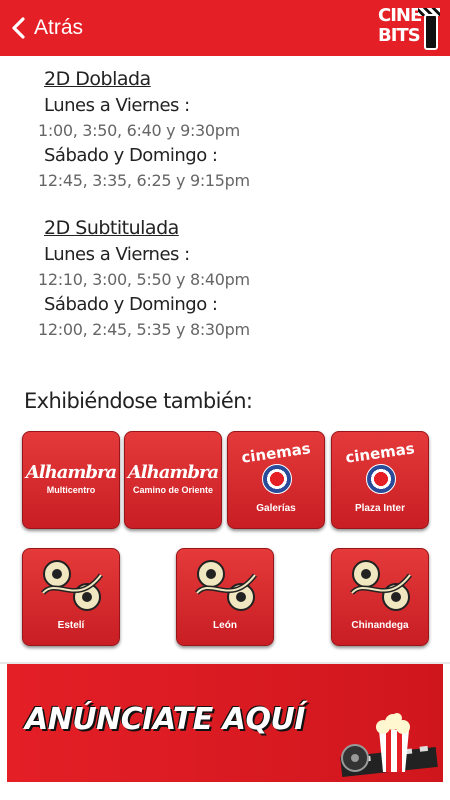  I want to click on cinema-label: Plaza Inter, so click(380, 508).